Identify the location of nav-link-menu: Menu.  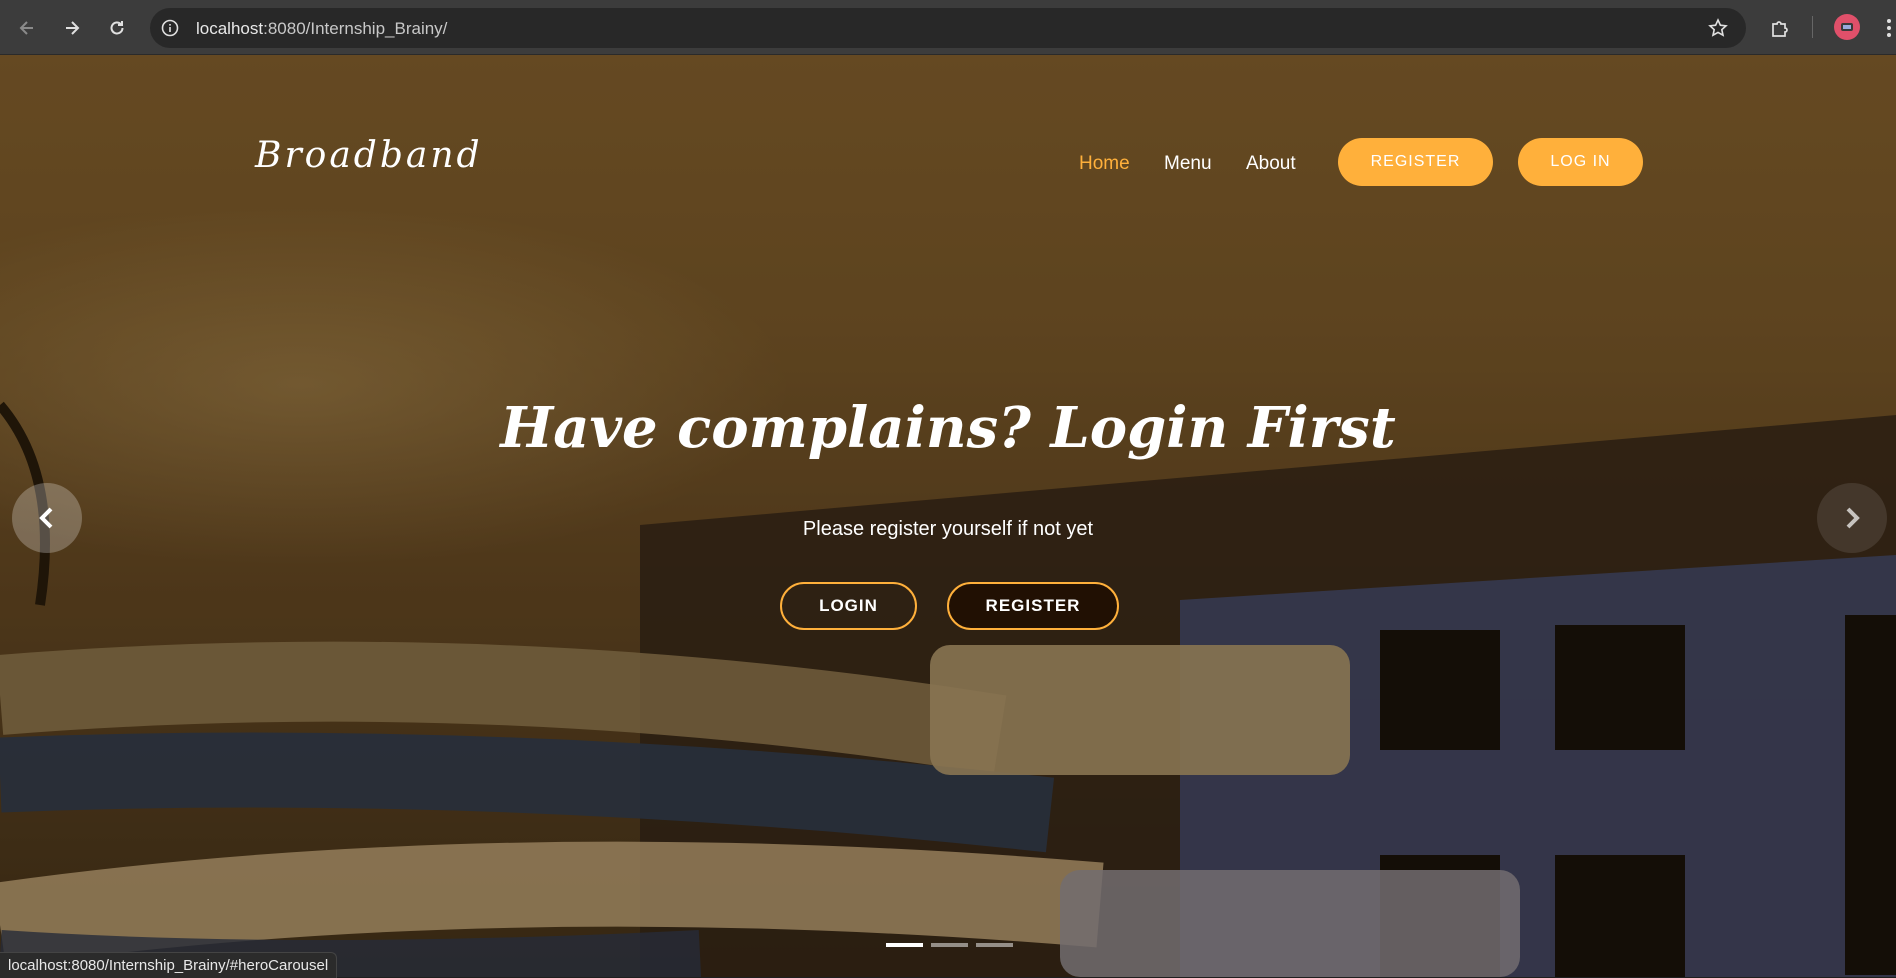
(1188, 164).